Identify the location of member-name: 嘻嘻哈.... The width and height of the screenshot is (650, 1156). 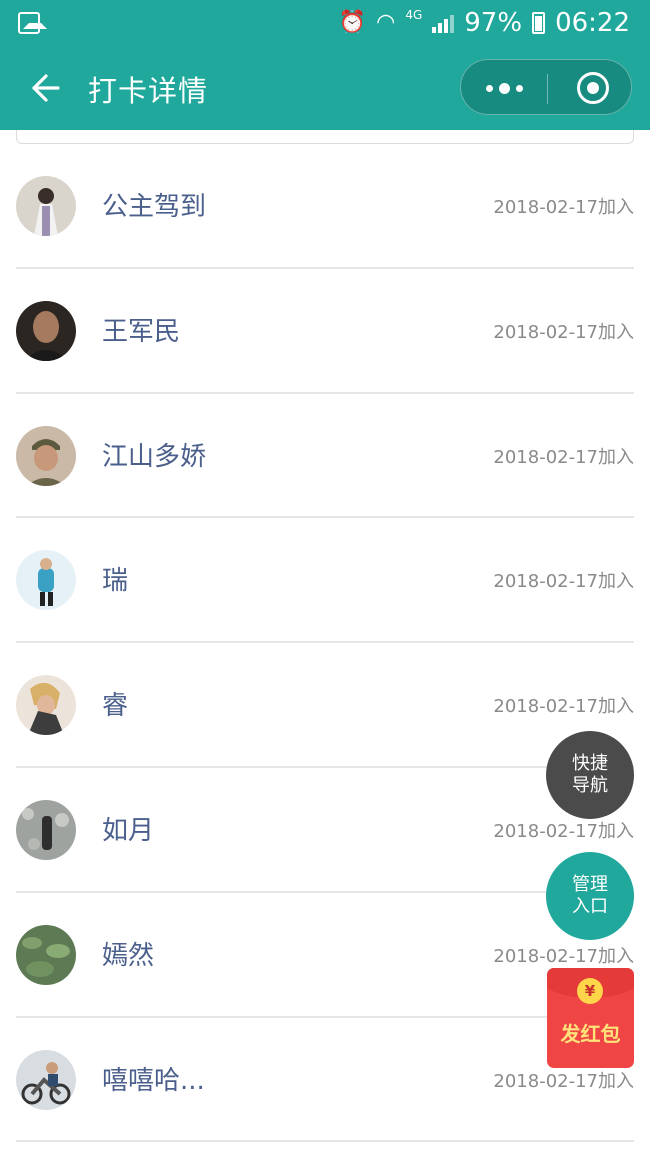
(153, 1080).